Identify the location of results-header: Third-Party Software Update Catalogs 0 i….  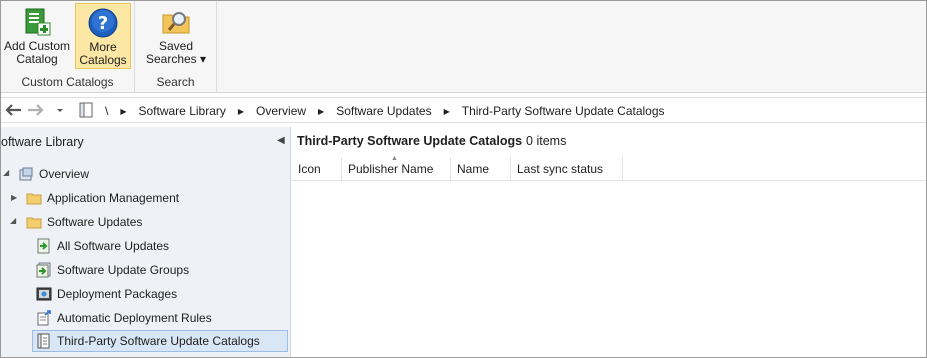
(609, 141).